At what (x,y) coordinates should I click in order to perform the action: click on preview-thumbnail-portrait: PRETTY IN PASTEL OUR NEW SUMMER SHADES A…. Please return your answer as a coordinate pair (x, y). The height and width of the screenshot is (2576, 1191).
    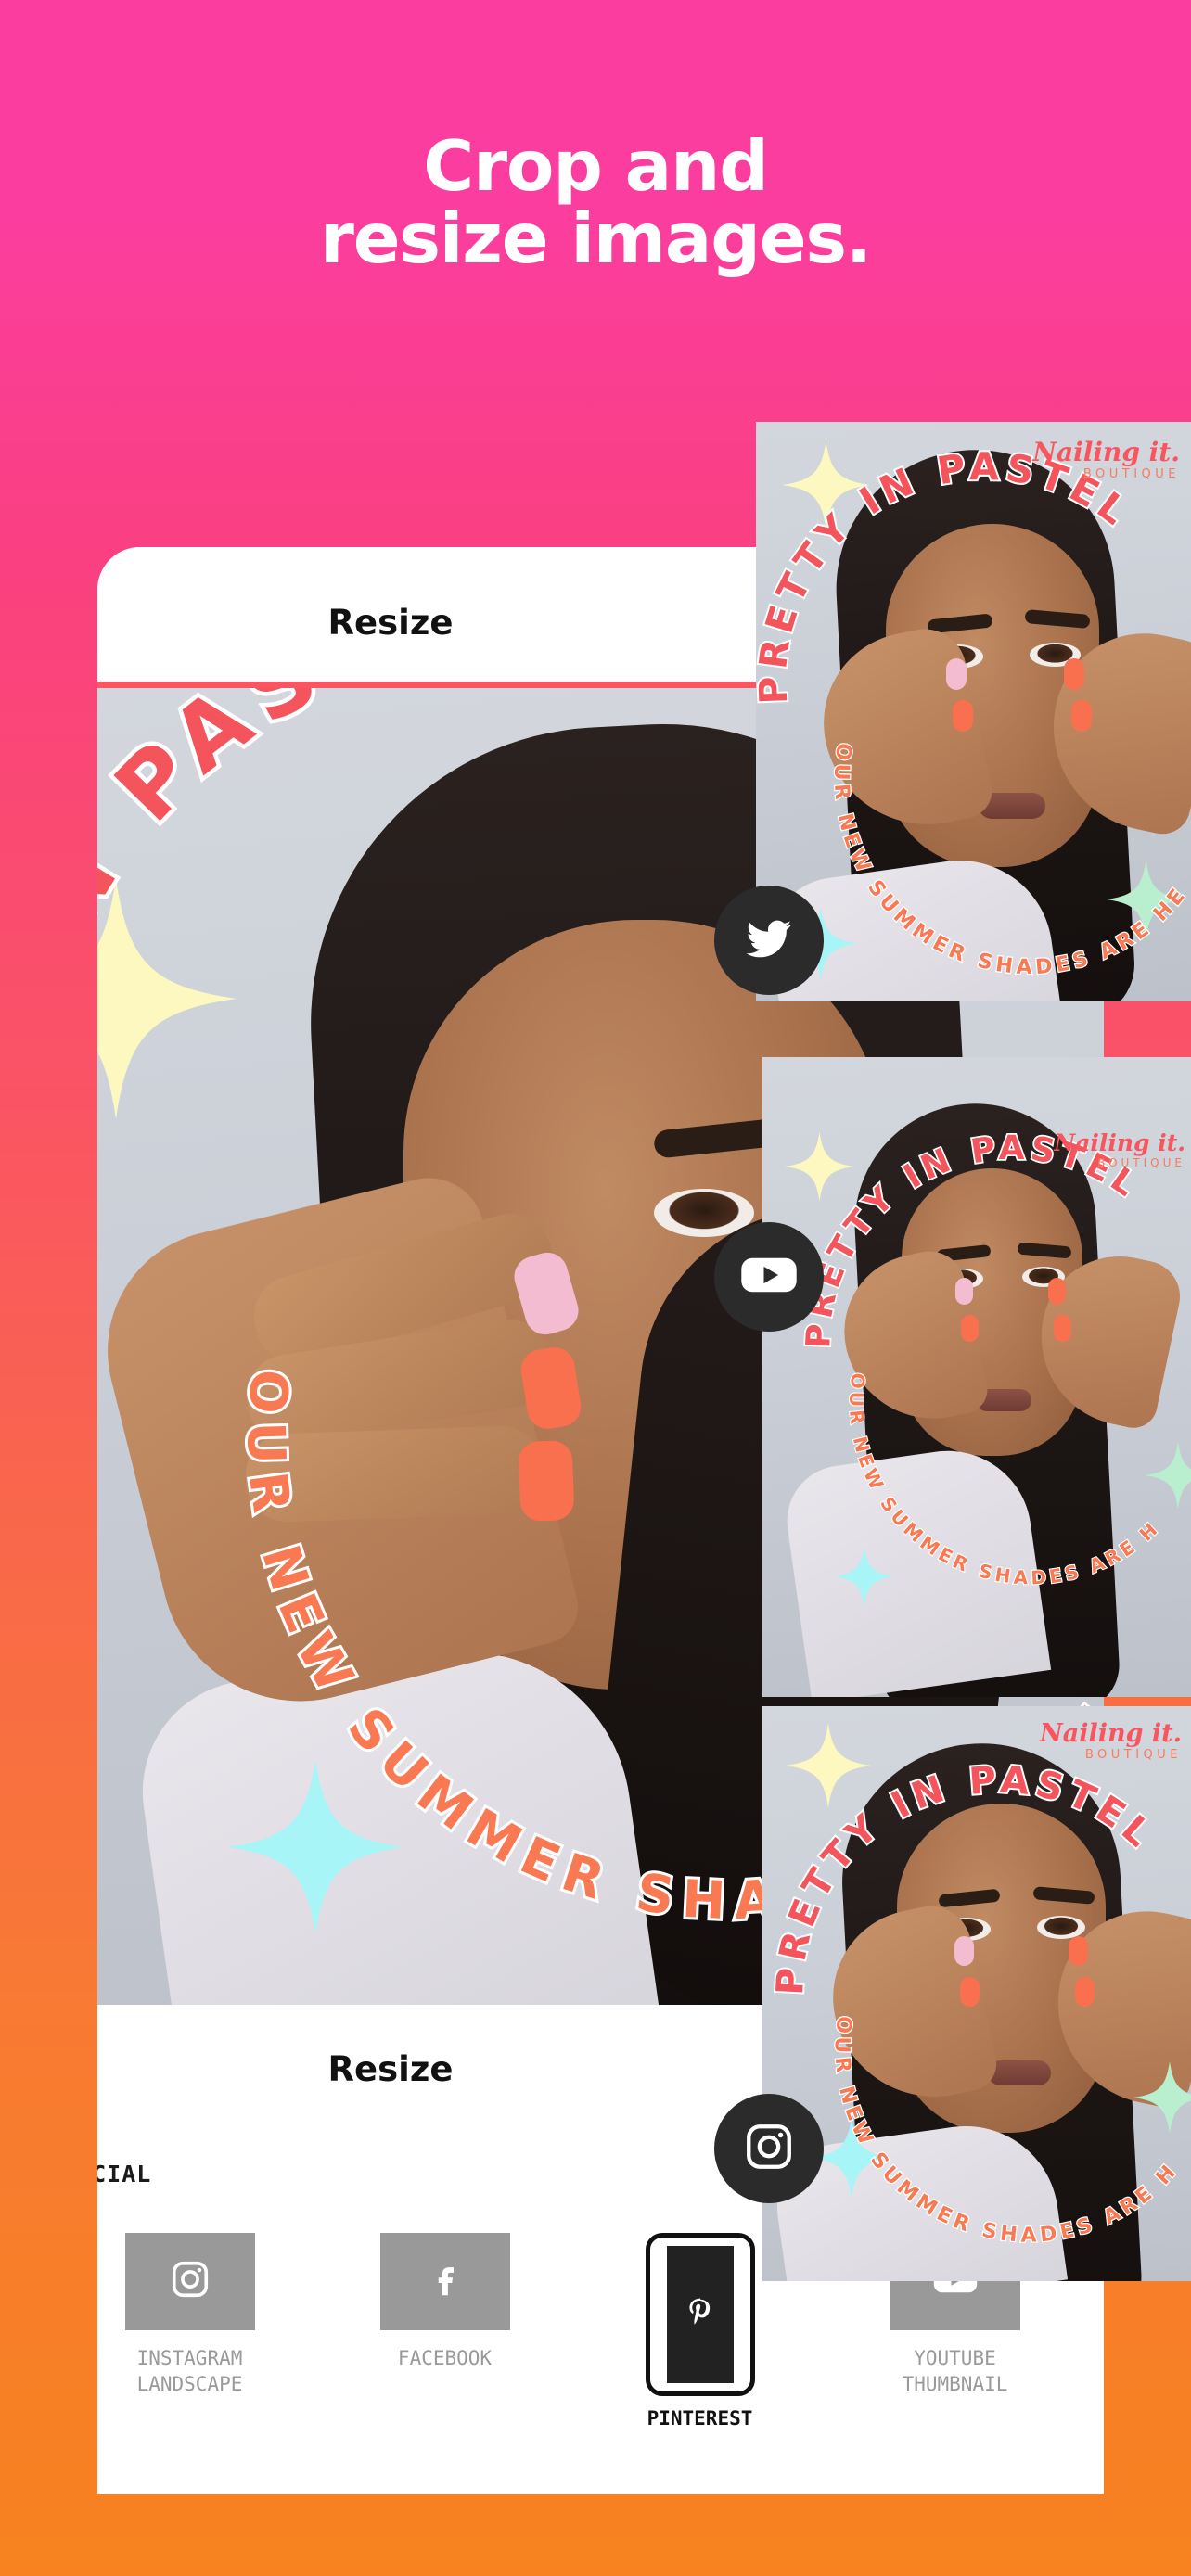
    Looking at the image, I should click on (977, 1994).